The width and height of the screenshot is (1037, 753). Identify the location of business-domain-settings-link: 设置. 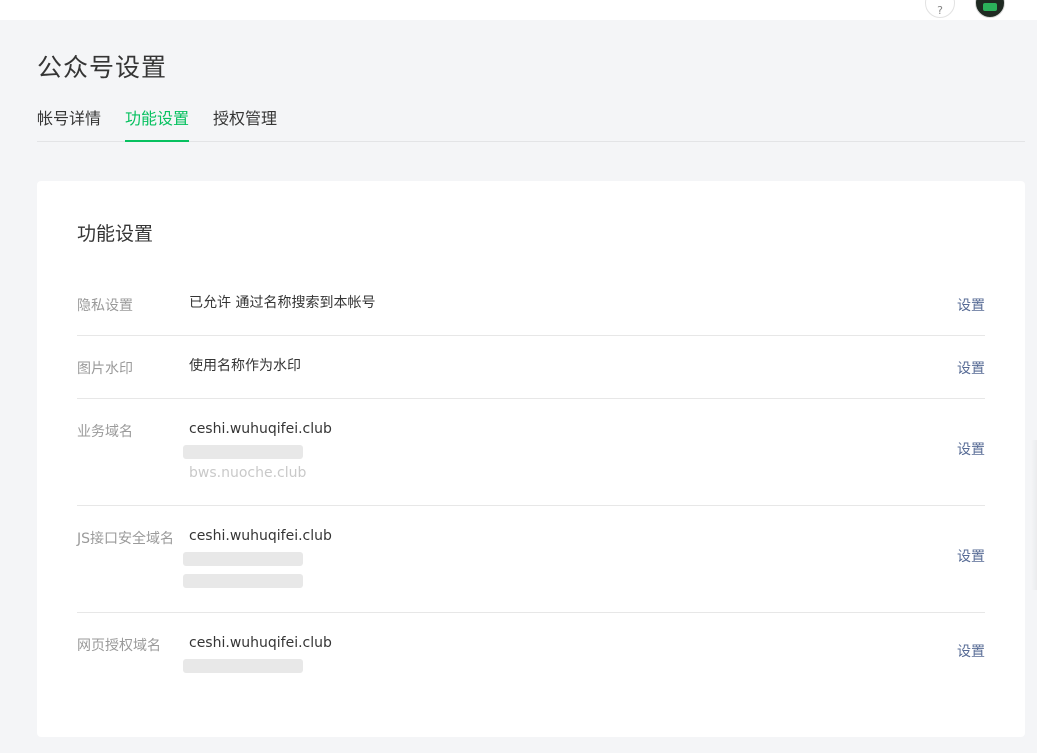
(971, 449).